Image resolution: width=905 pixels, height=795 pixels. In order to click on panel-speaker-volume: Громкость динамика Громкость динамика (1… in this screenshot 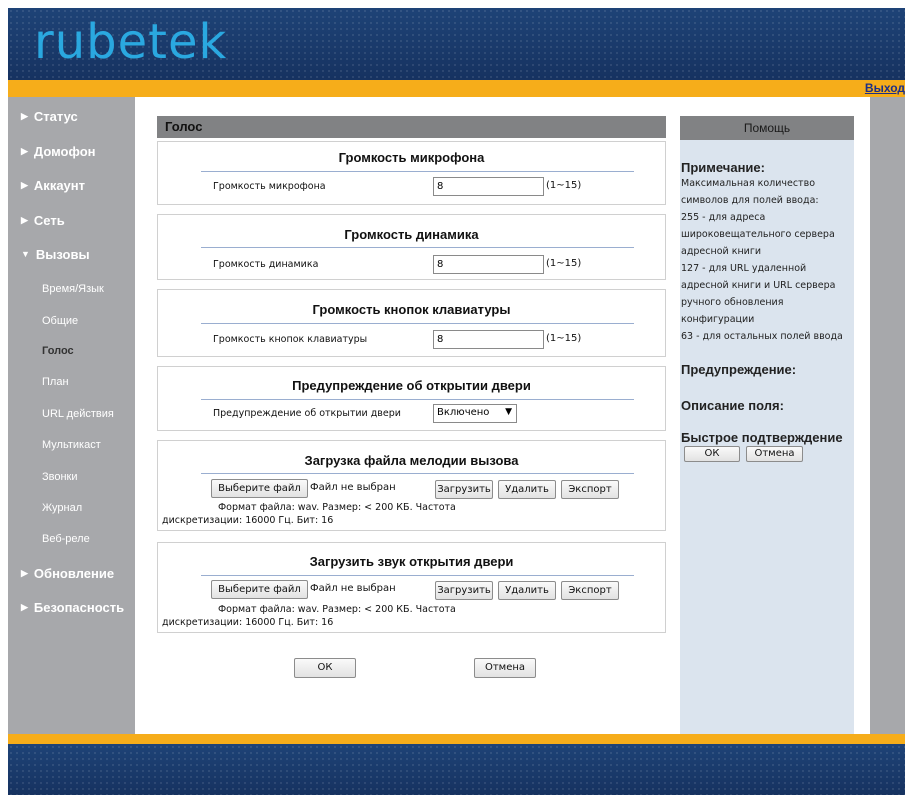, I will do `click(411, 247)`.